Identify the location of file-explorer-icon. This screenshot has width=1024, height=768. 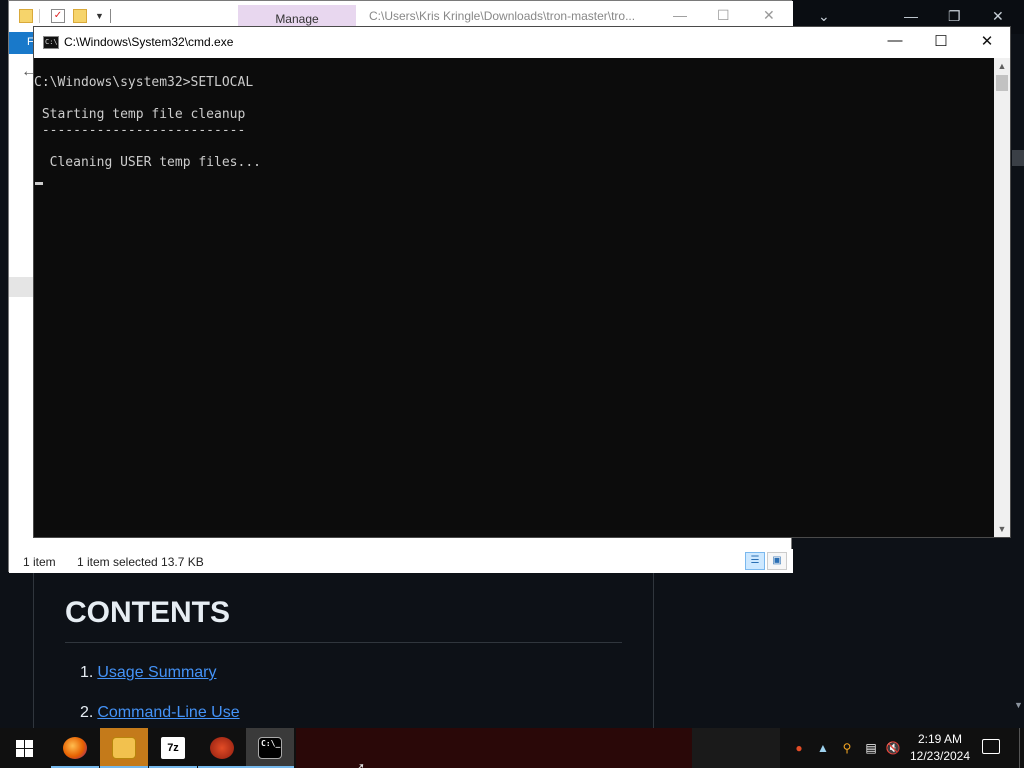
(124, 748).